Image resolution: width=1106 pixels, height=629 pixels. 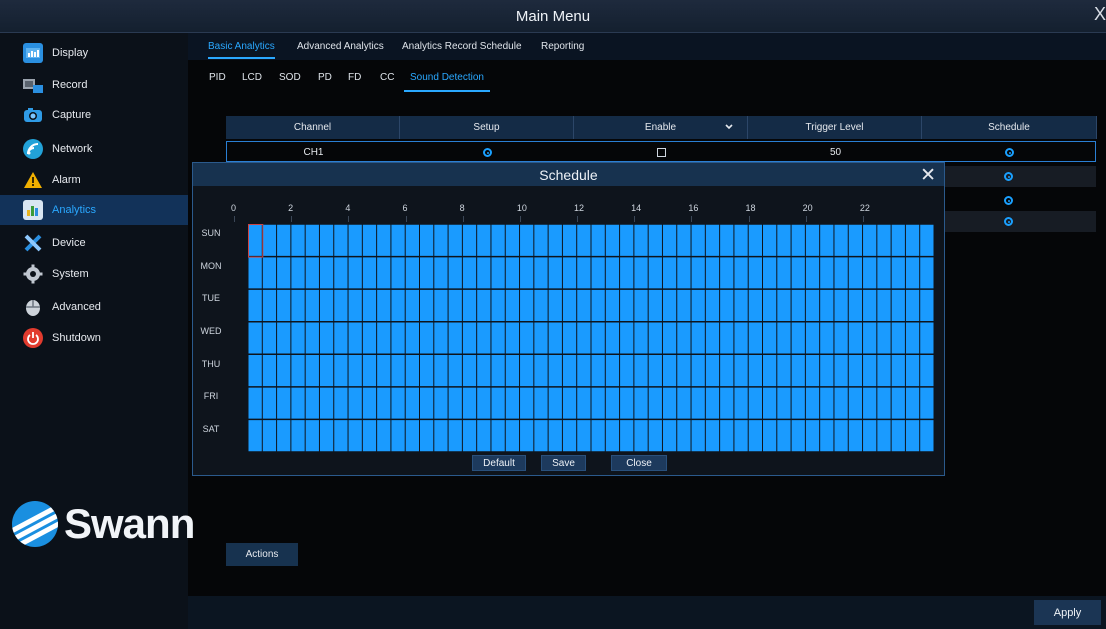 What do you see at coordinates (354, 77) in the screenshot?
I see `tab-fd: FD` at bounding box center [354, 77].